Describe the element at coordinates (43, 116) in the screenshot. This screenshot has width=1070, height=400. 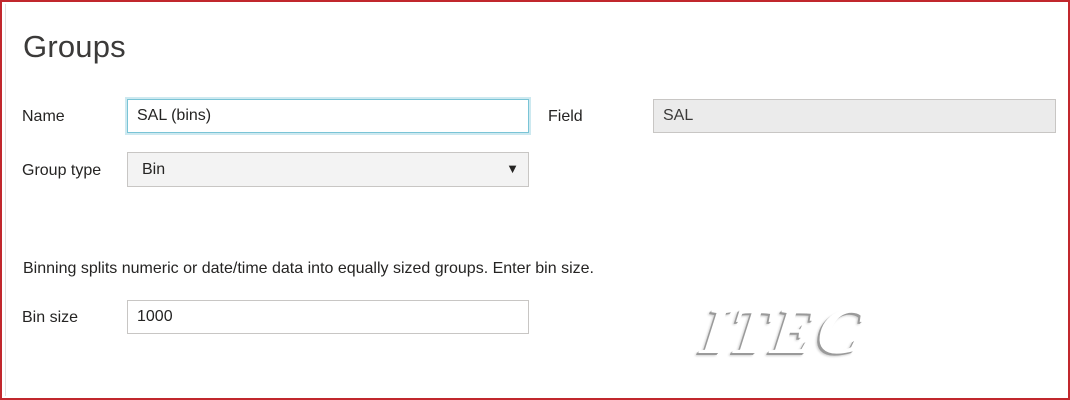
I see `name-label: Name` at that location.